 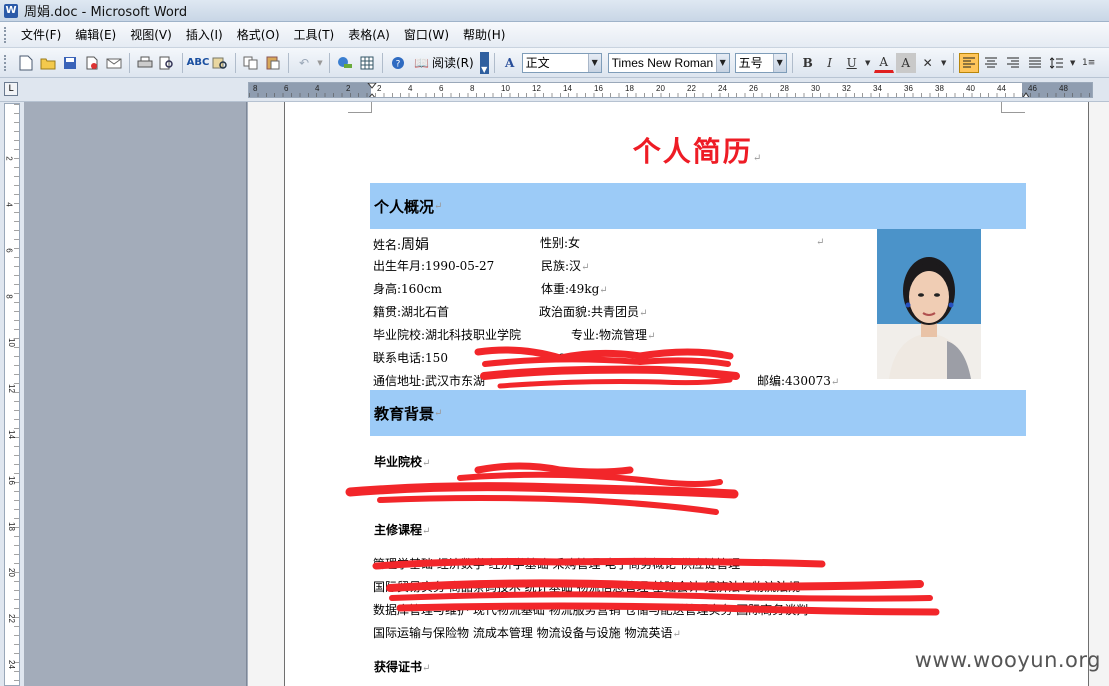 What do you see at coordinates (367, 63) in the screenshot?
I see `table-icon` at bounding box center [367, 63].